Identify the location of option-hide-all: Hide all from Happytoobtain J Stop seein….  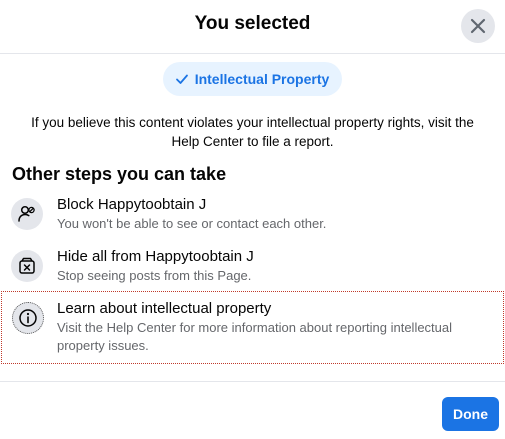
(252, 266).